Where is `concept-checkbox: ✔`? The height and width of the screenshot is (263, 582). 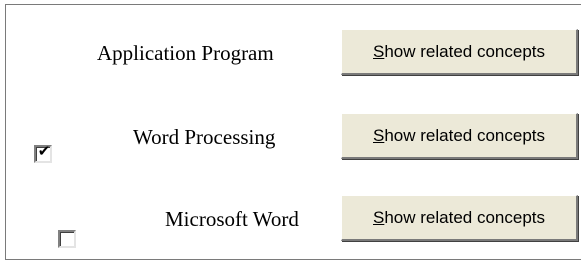 concept-checkbox: ✔ is located at coordinates (43, 152).